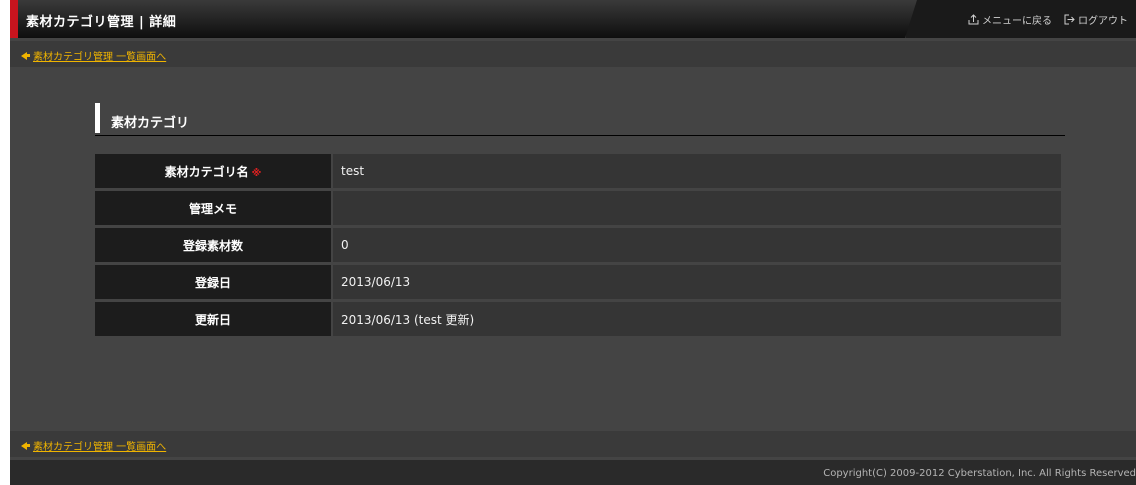  Describe the element at coordinates (697, 319) in the screenshot. I see `row-value-updated-date: 2013/06/13 (test 更新)` at that location.